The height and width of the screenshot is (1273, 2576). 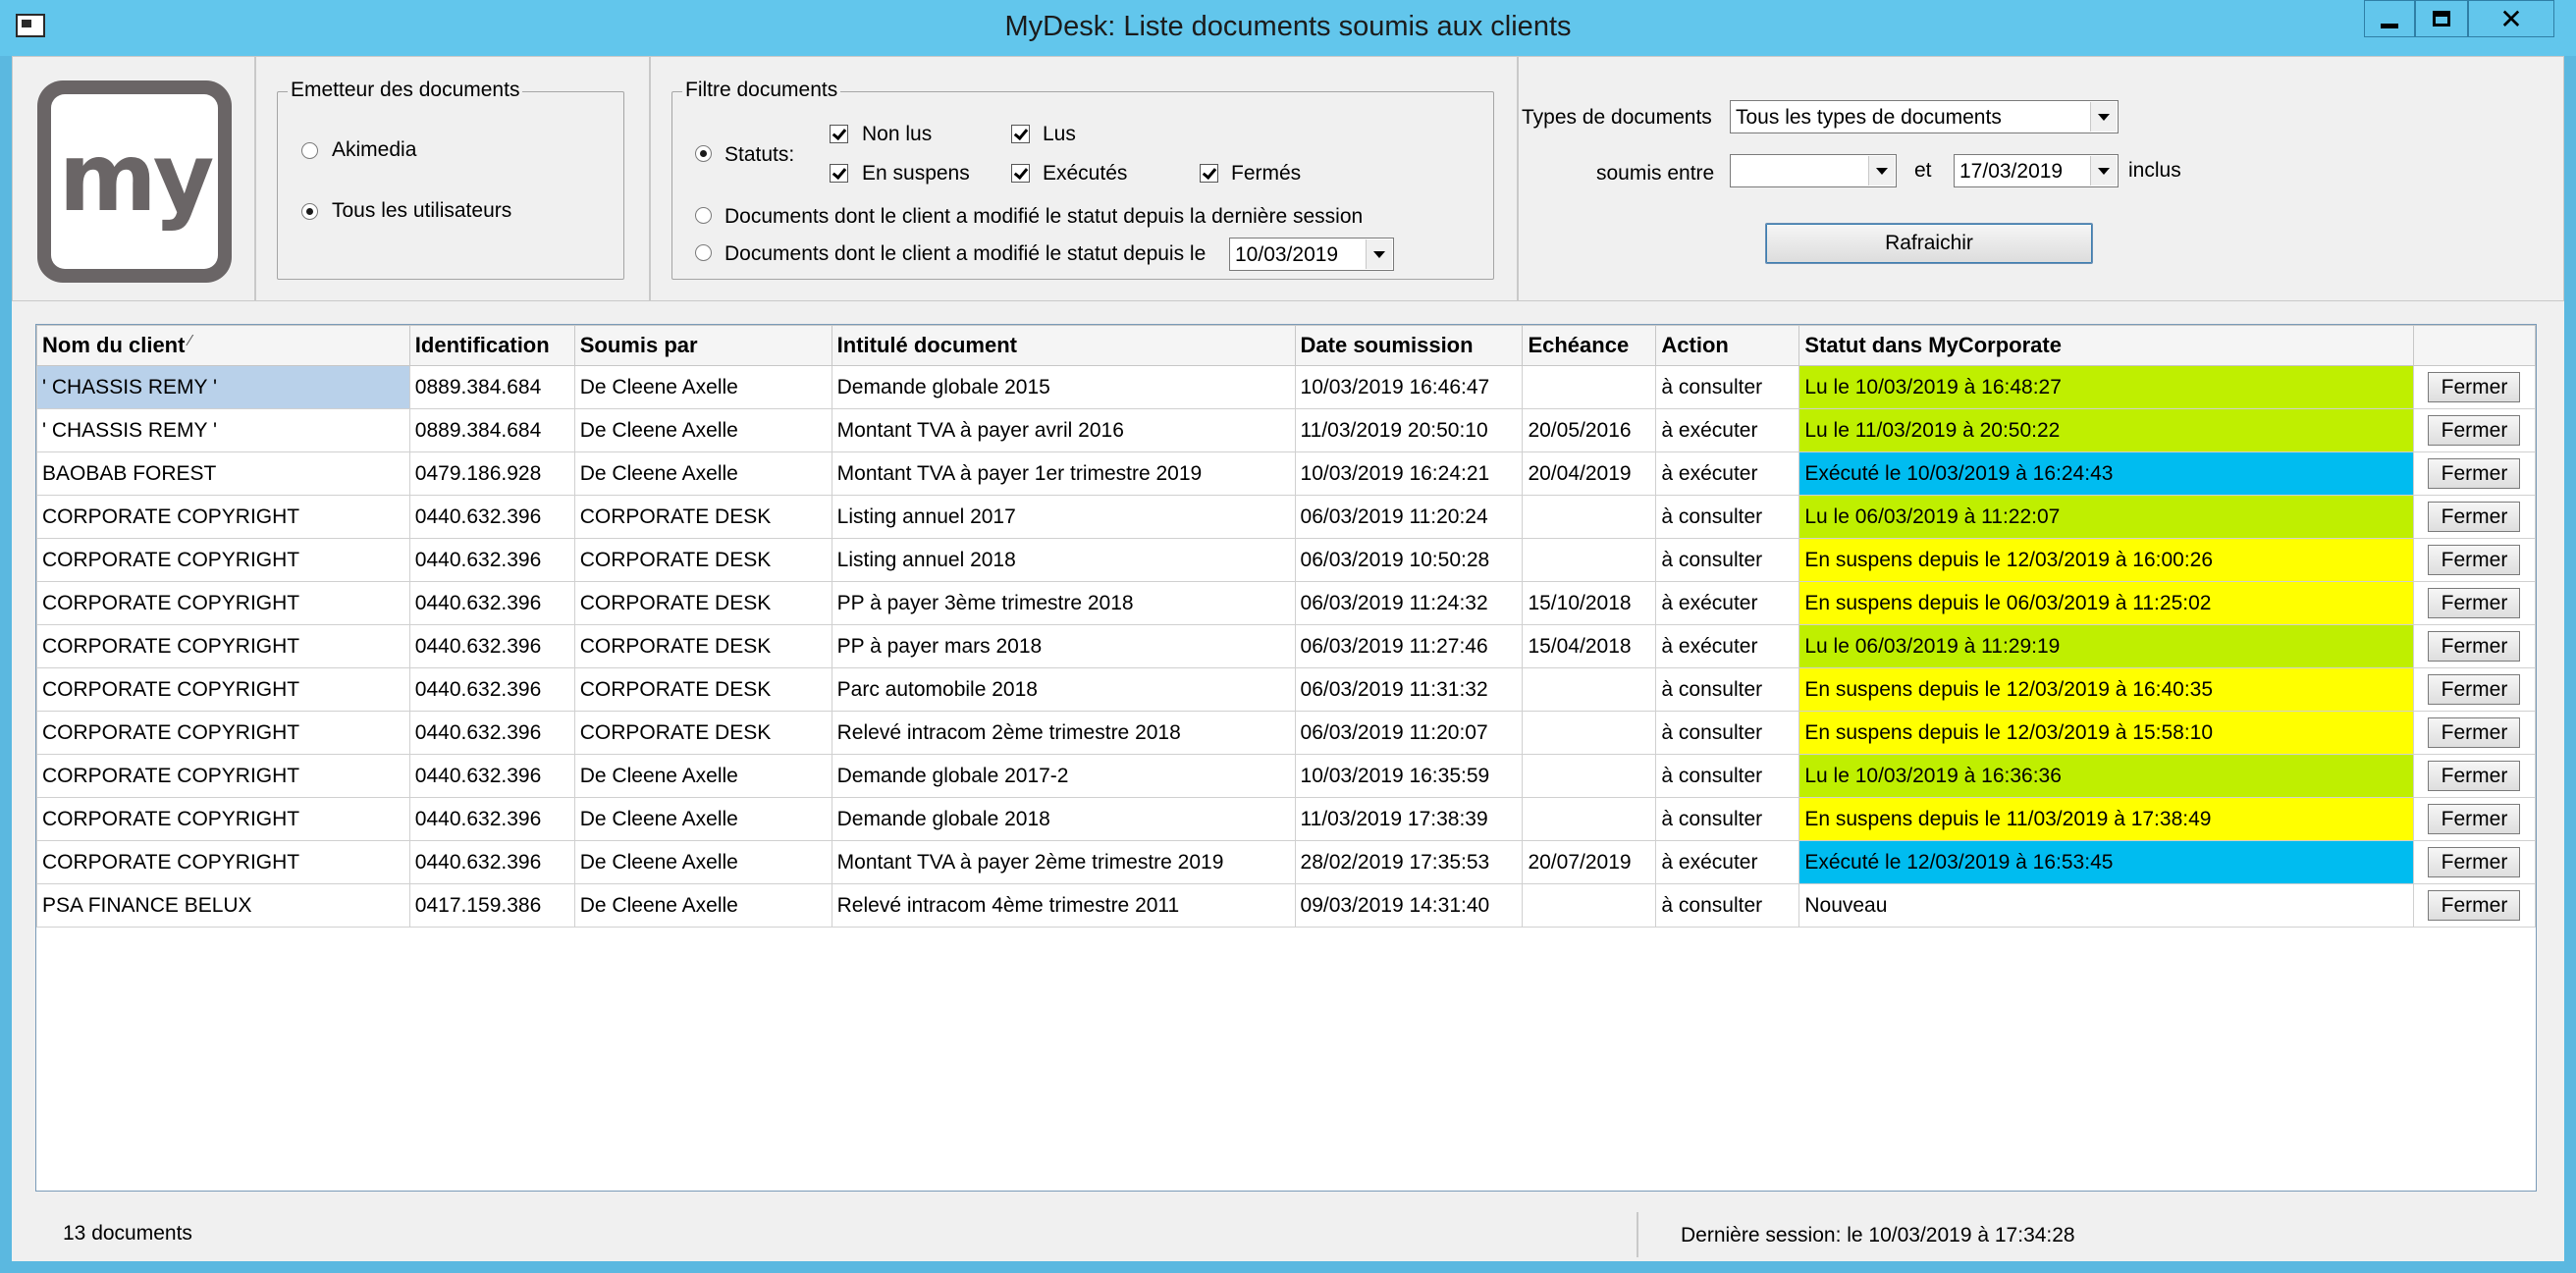 What do you see at coordinates (1409, 473) in the screenshot?
I see `cell-date-soumission: 10/03/2019 16:24:21` at bounding box center [1409, 473].